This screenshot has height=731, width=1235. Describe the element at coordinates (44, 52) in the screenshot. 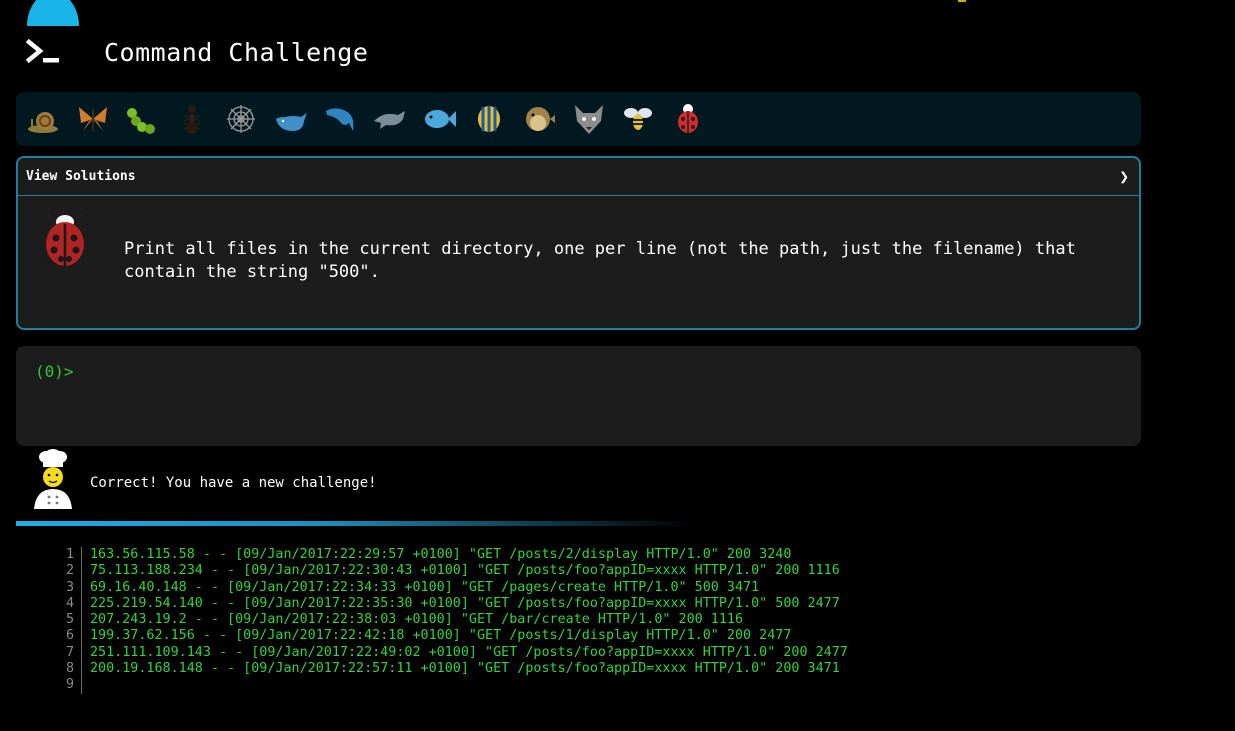

I see `terminal-prompt-icon` at that location.